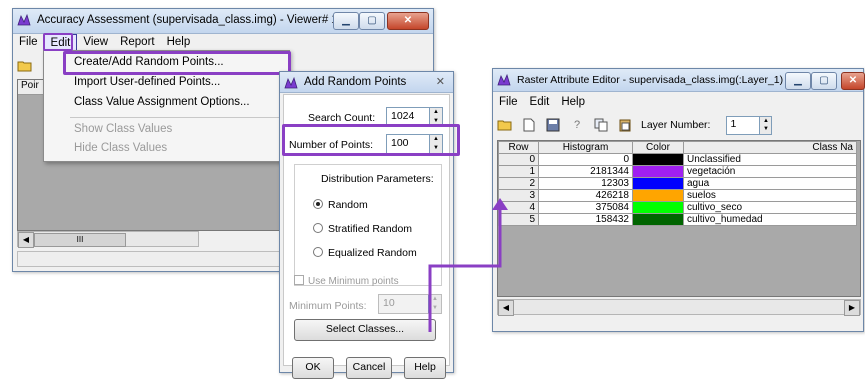 The image size is (865, 379). What do you see at coordinates (389, 303) in the screenshot?
I see `minimum-points-value: 10` at bounding box center [389, 303].